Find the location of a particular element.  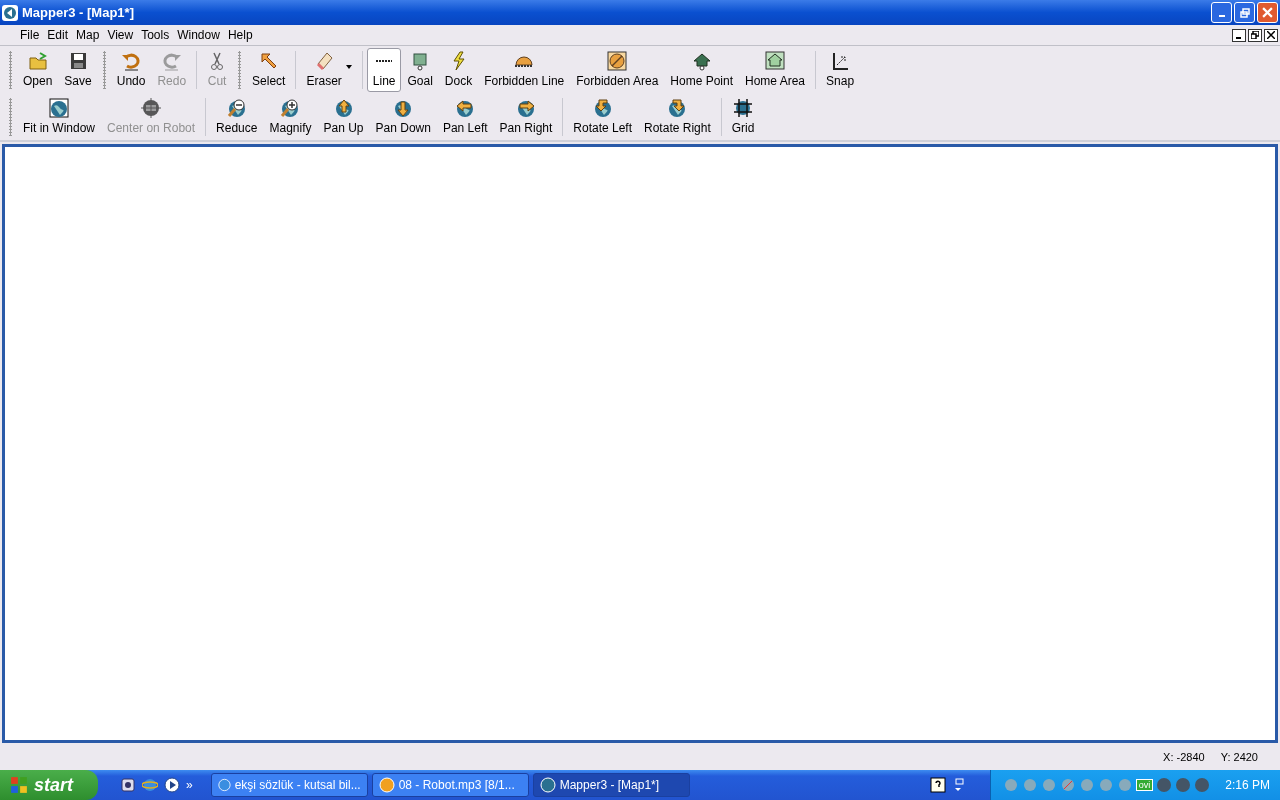

minimize-icon is located at coordinates (1221, 16).